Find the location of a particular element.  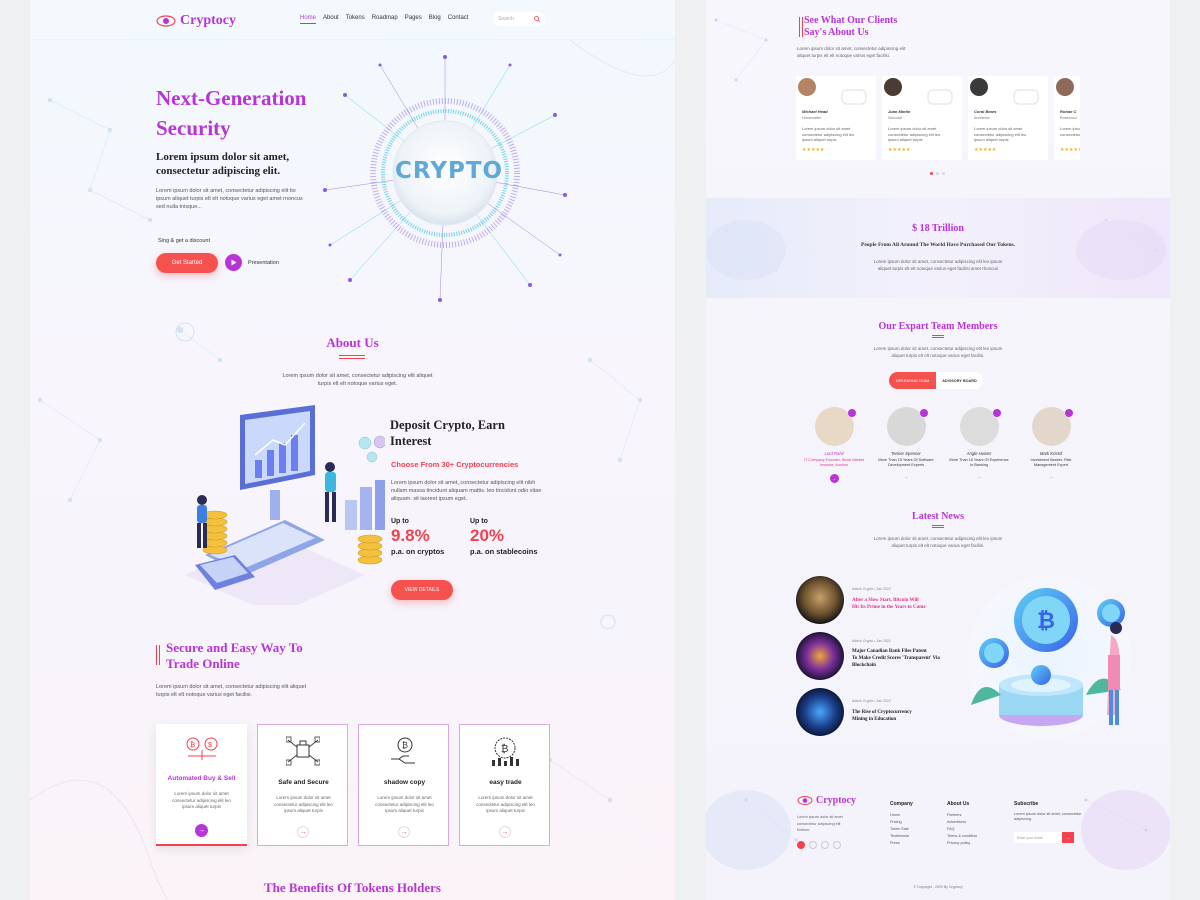

footer-link: Pricing is located at coordinates (901, 822).